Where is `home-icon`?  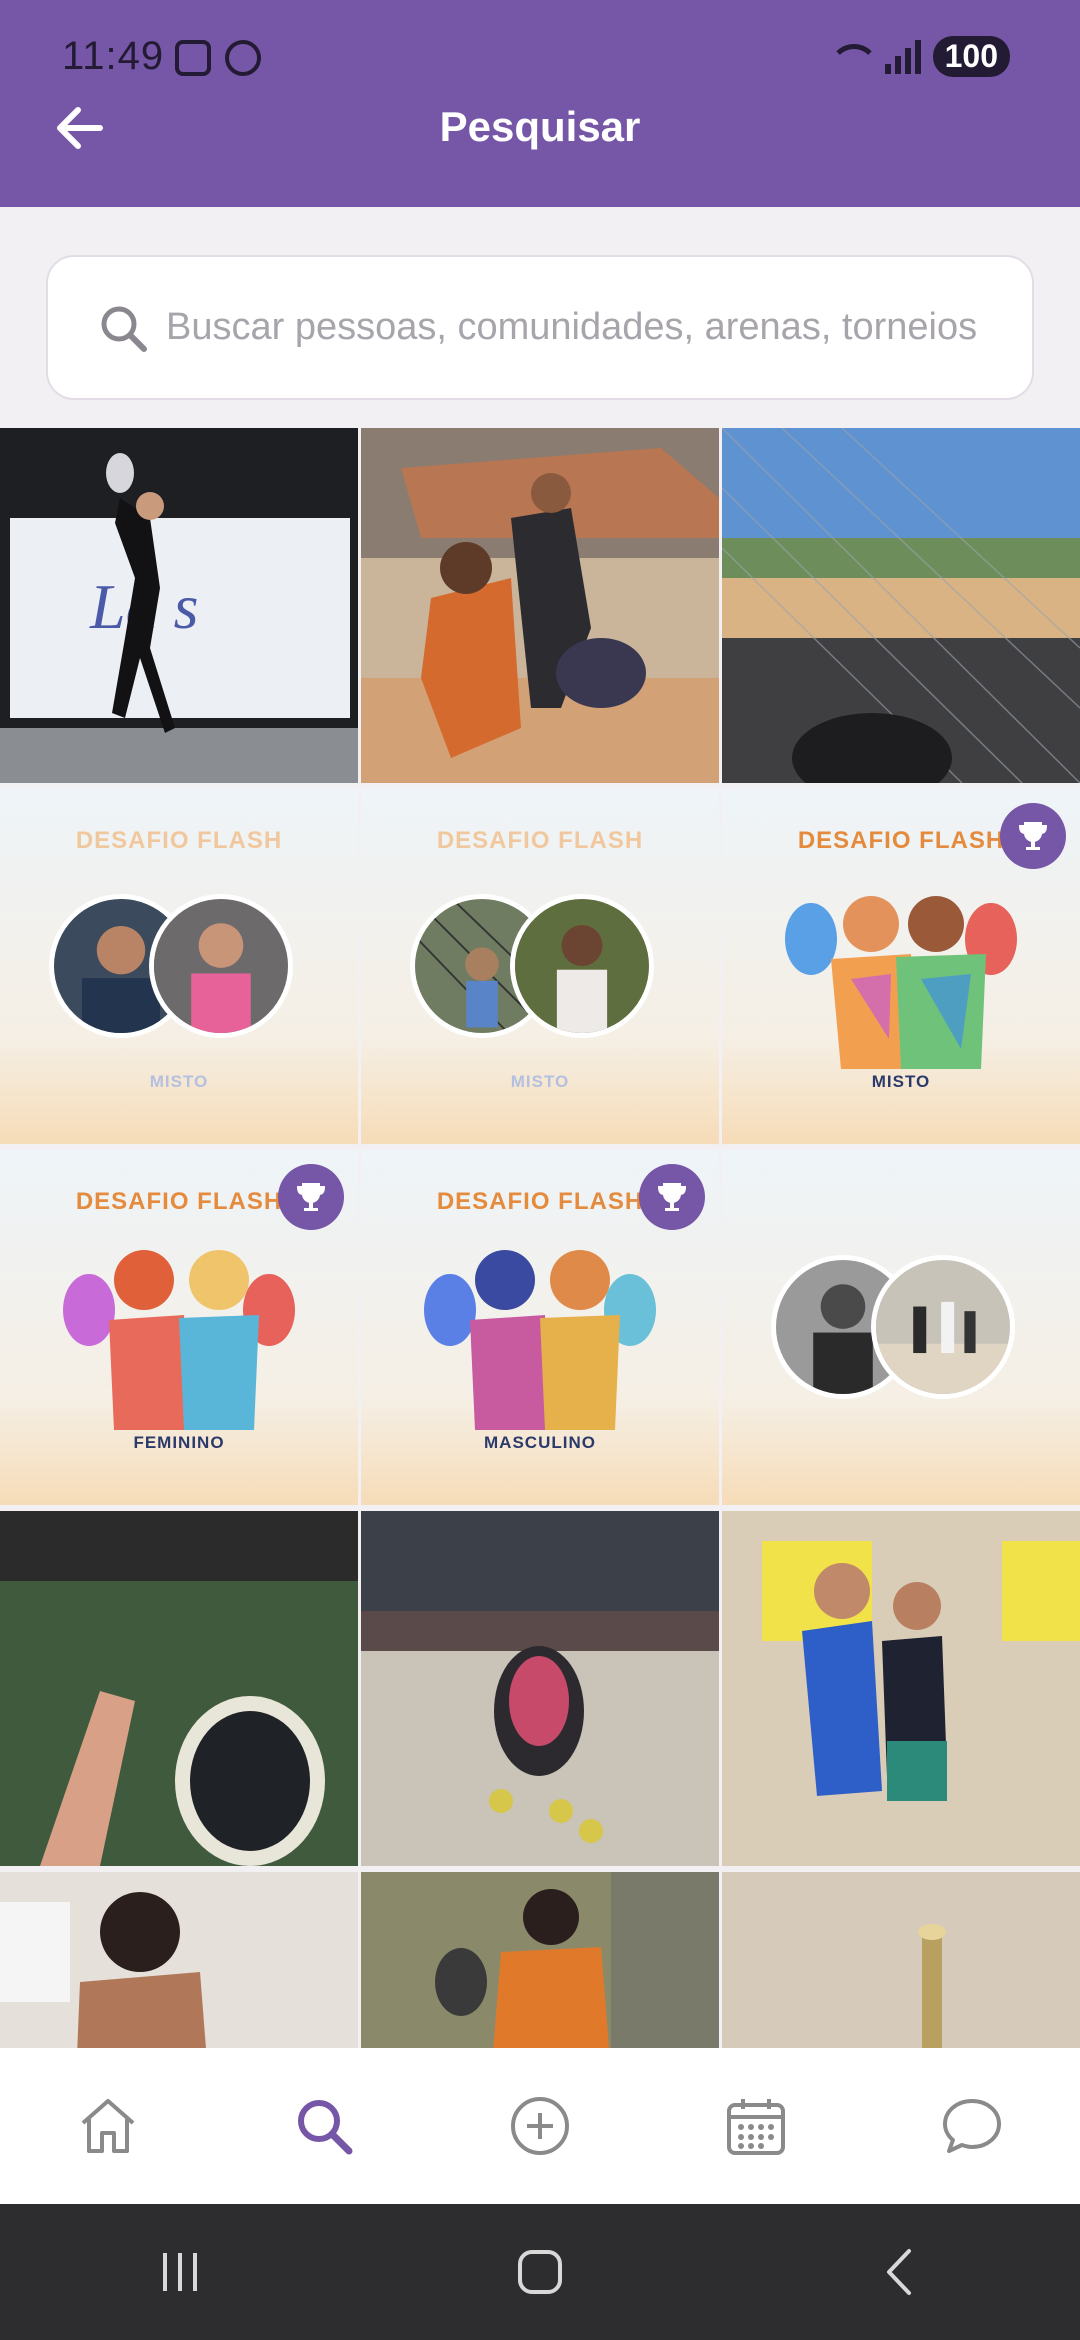 home-icon is located at coordinates (108, 2126).